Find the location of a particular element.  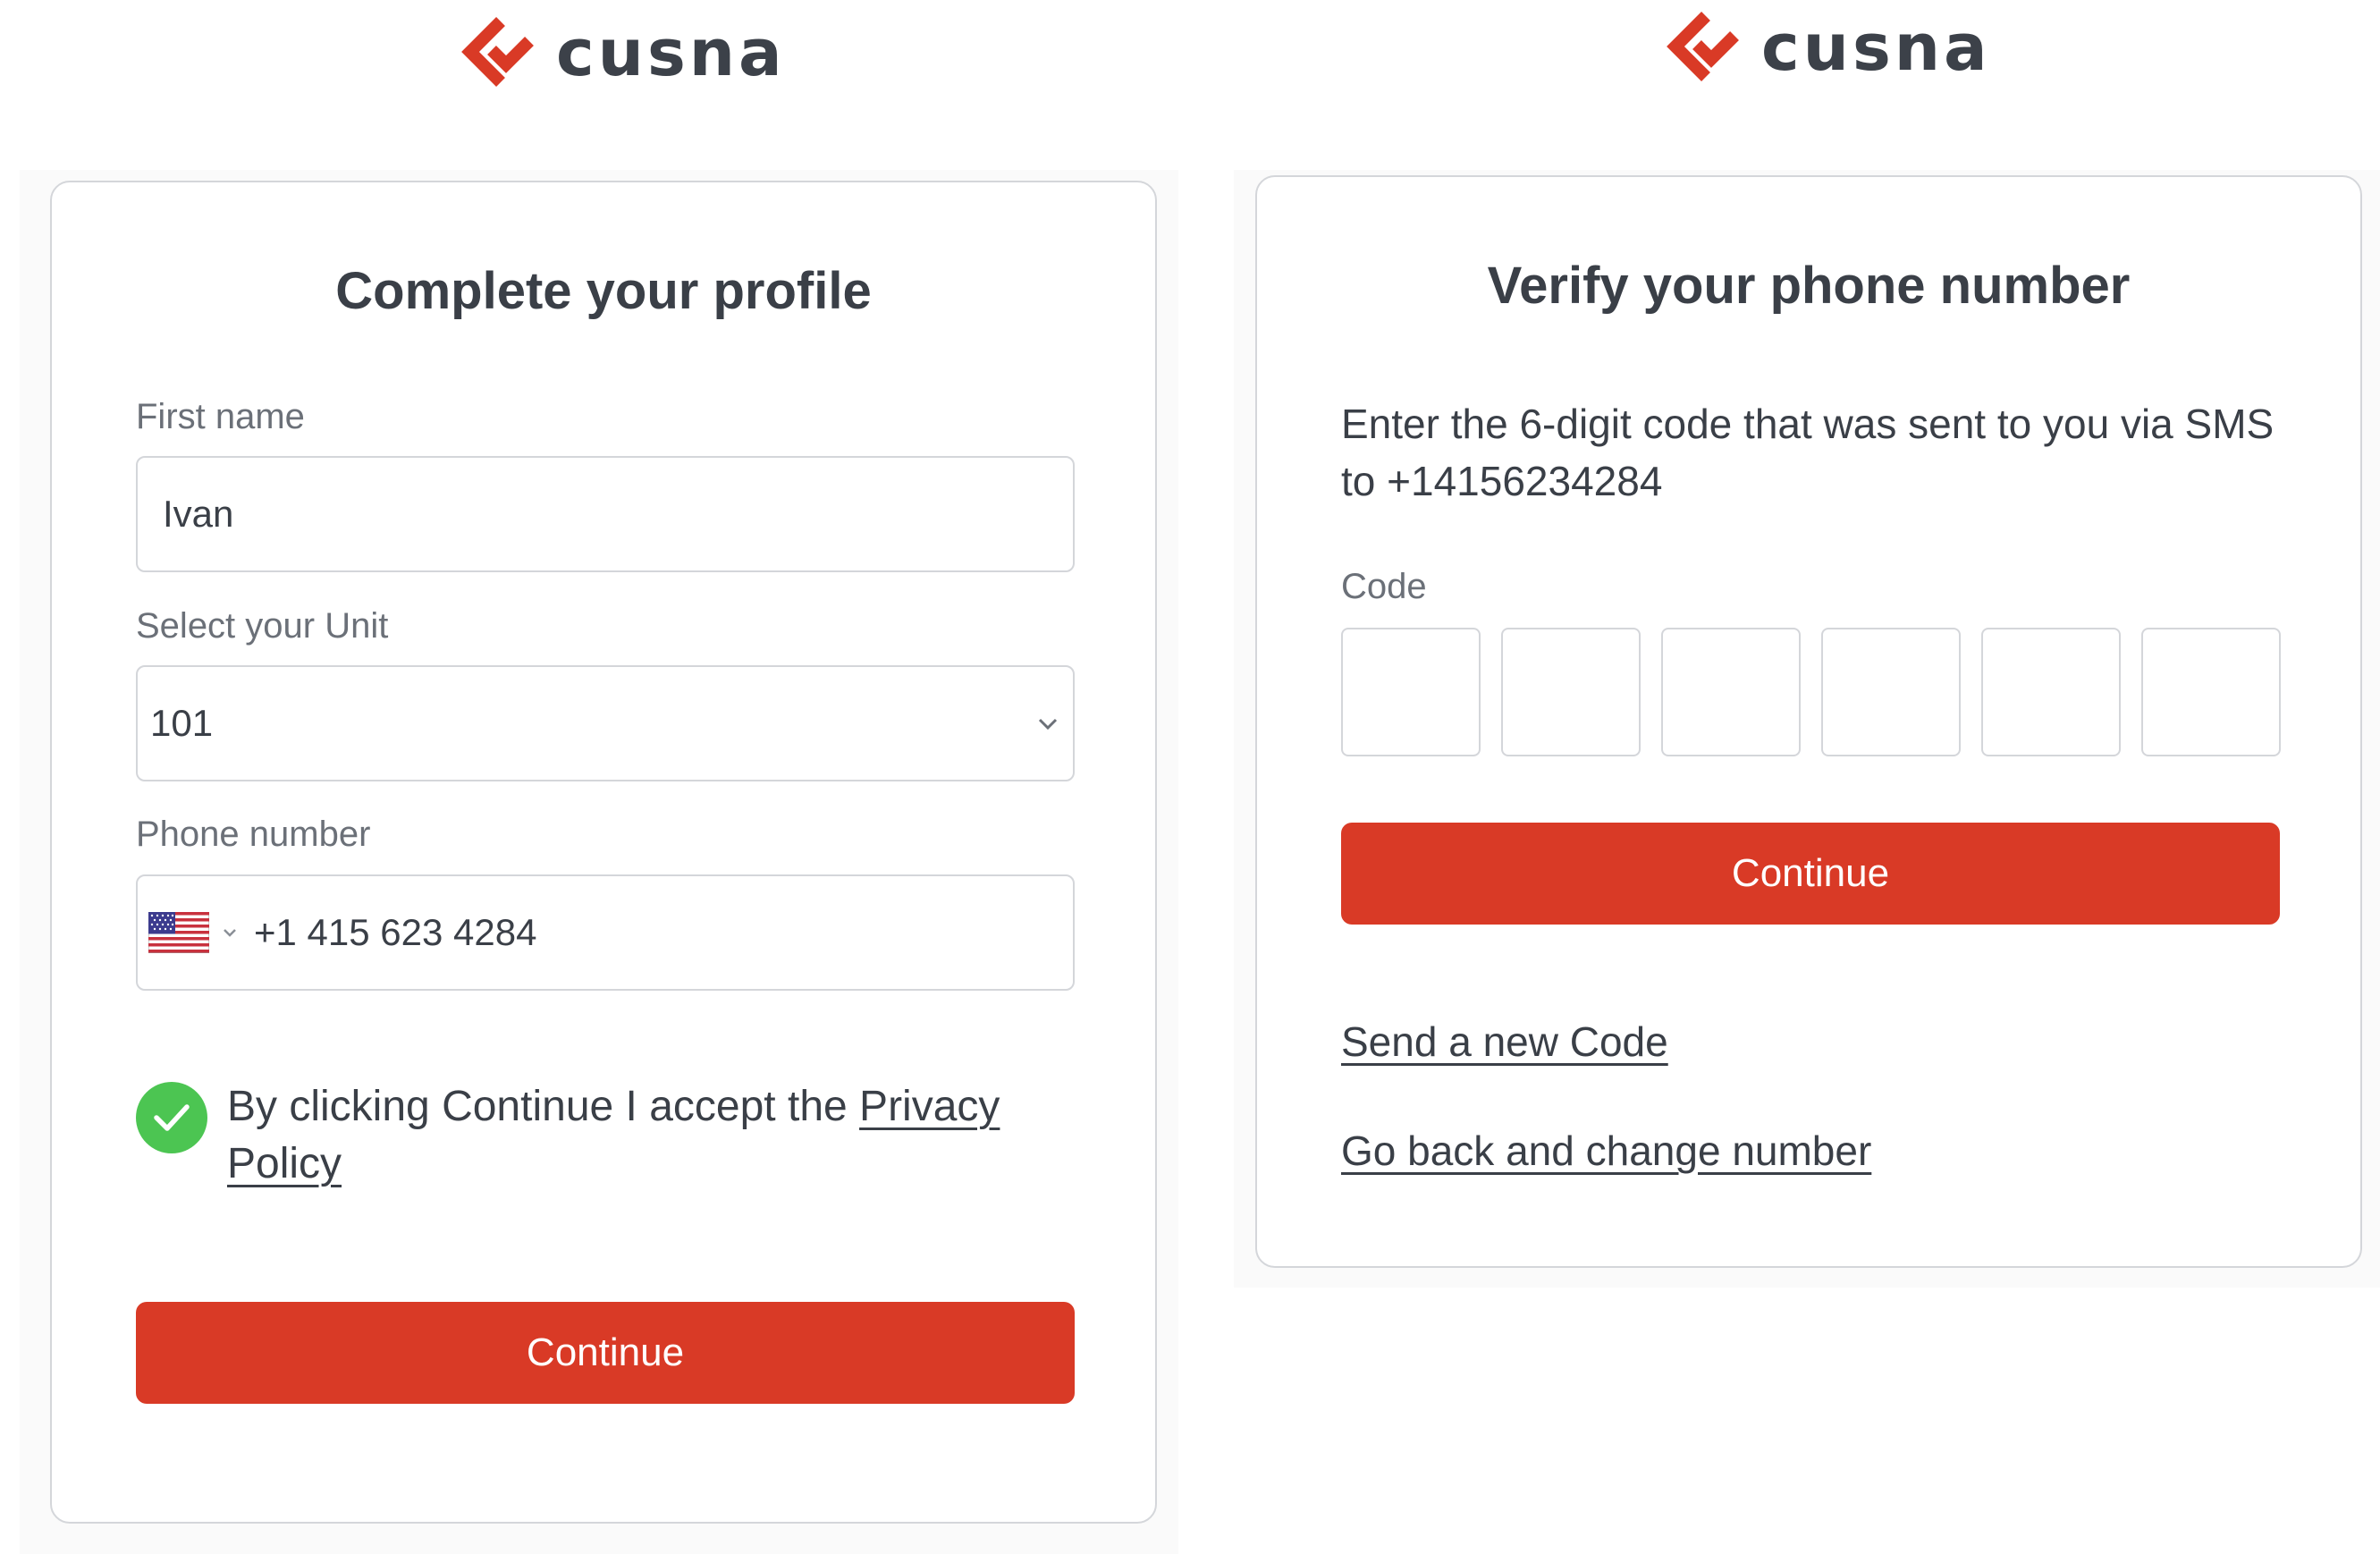

phone-field: +1 415 623 4284 is located at coordinates (605, 933).